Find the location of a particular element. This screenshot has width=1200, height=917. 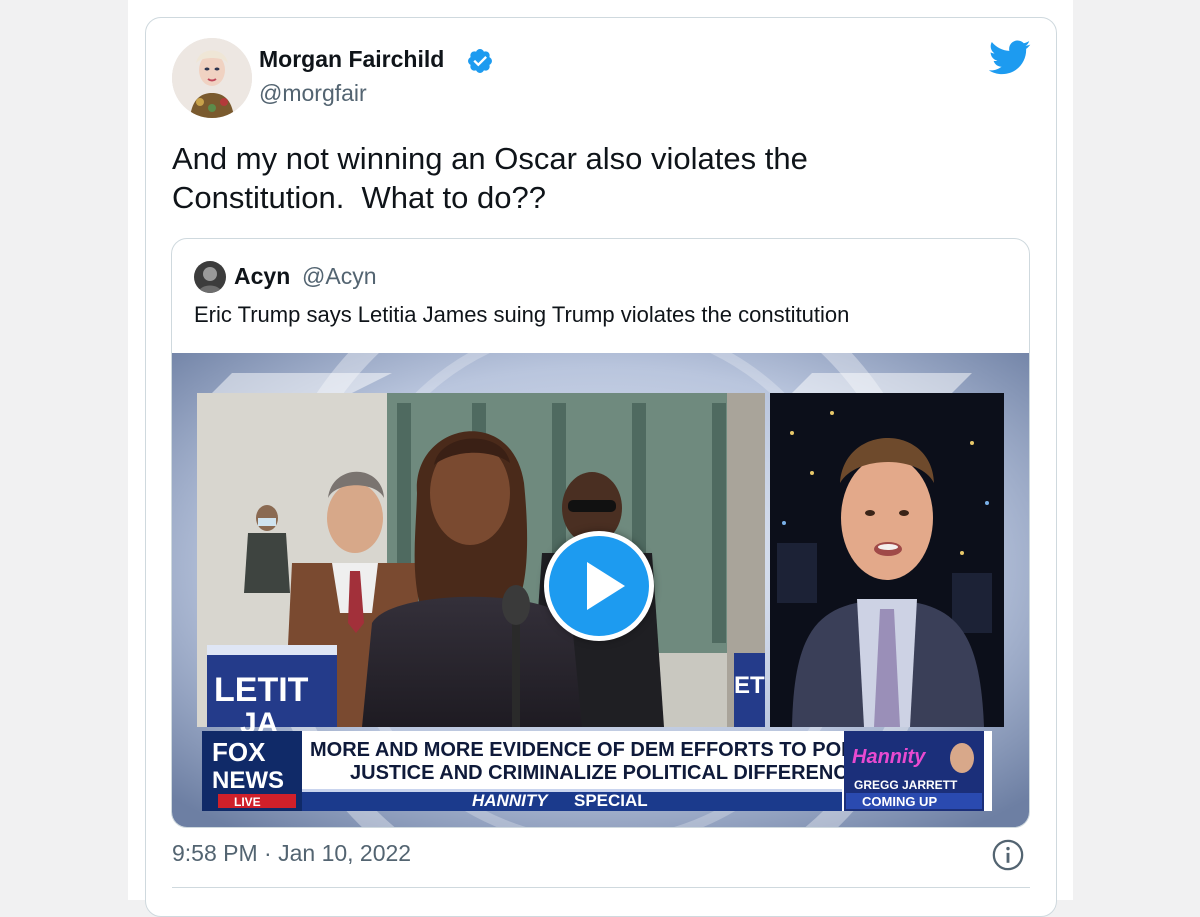

author-avatar is located at coordinates (212, 78).